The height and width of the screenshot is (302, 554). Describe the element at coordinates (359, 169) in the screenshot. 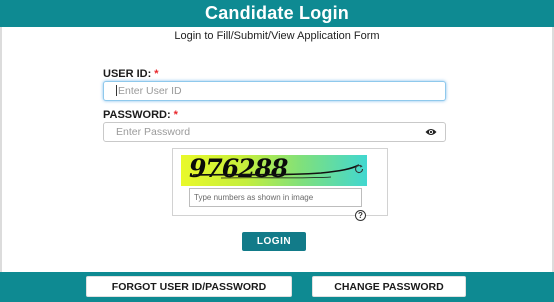

I see `refresh-icon` at that location.